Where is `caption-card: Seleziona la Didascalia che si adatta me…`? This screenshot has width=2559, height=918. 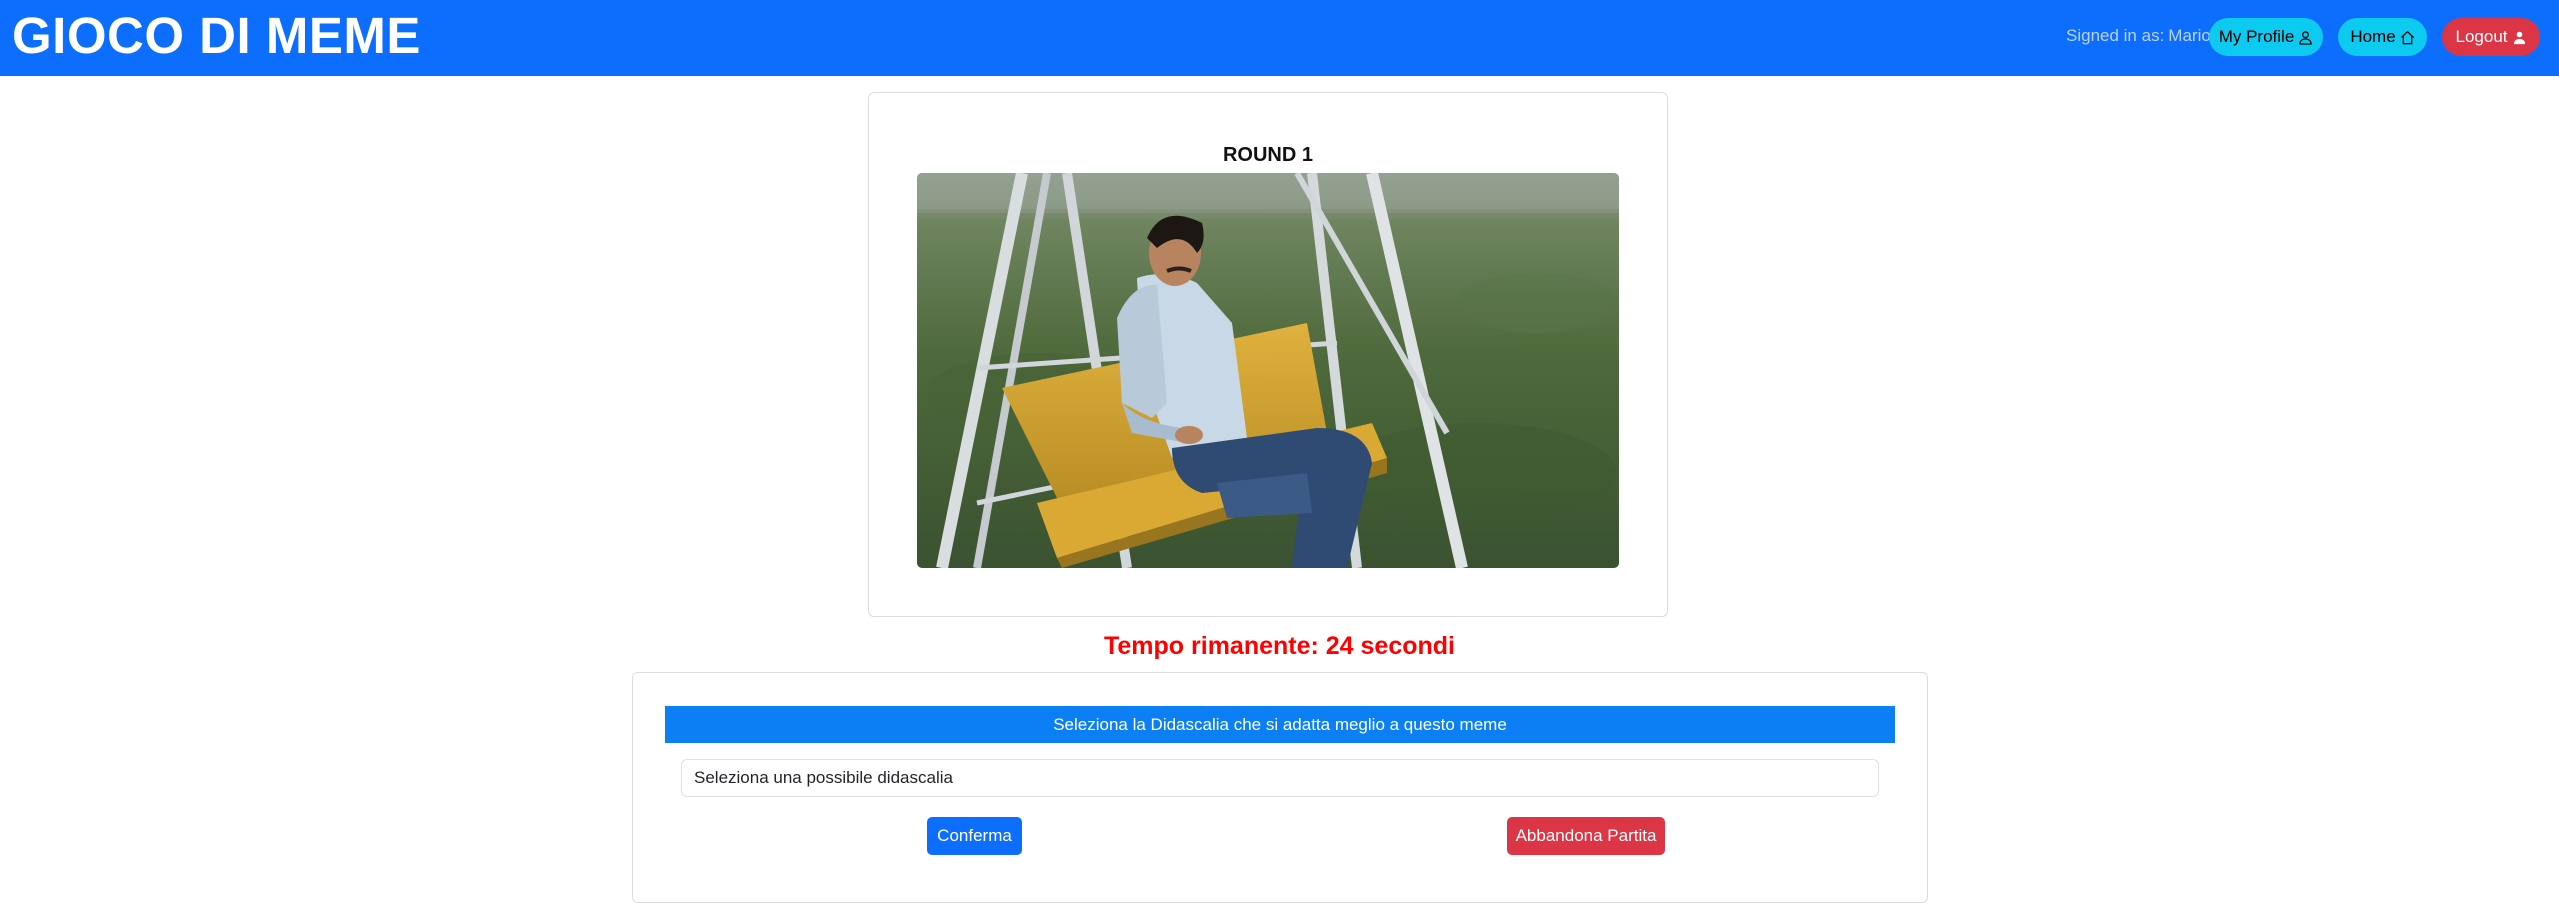 caption-card: Seleziona la Didascalia che si adatta me… is located at coordinates (1280, 787).